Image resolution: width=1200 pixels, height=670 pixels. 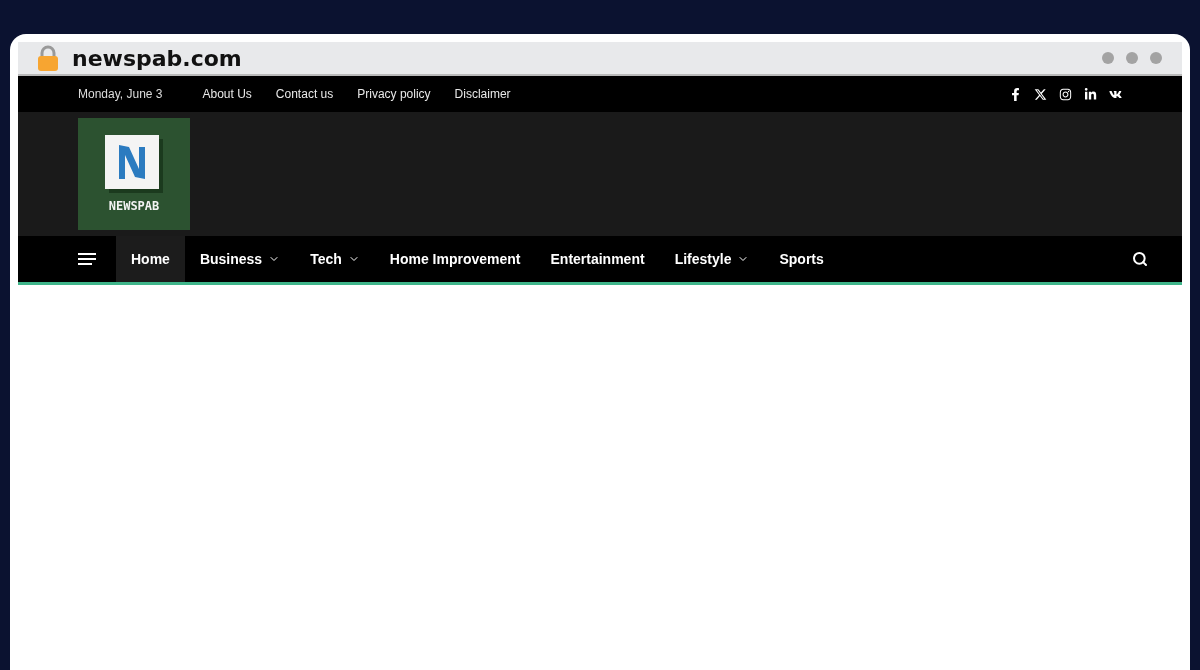 What do you see at coordinates (1090, 94) in the screenshot?
I see `linkedin-icon` at bounding box center [1090, 94].